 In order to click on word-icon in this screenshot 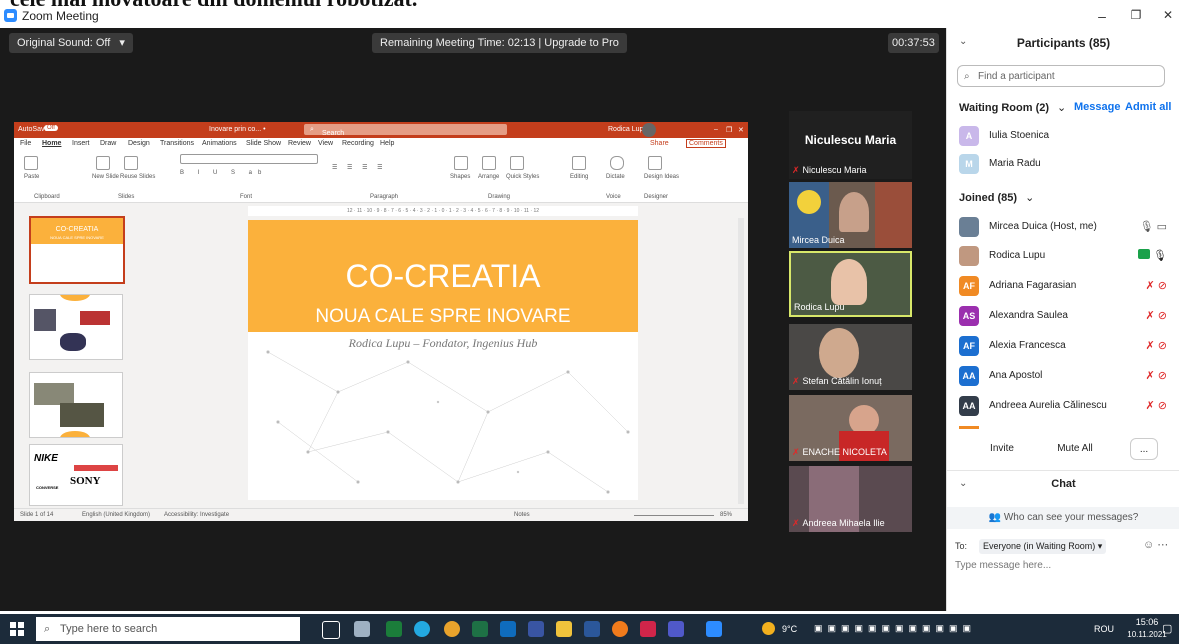, I will do `click(592, 629)`.